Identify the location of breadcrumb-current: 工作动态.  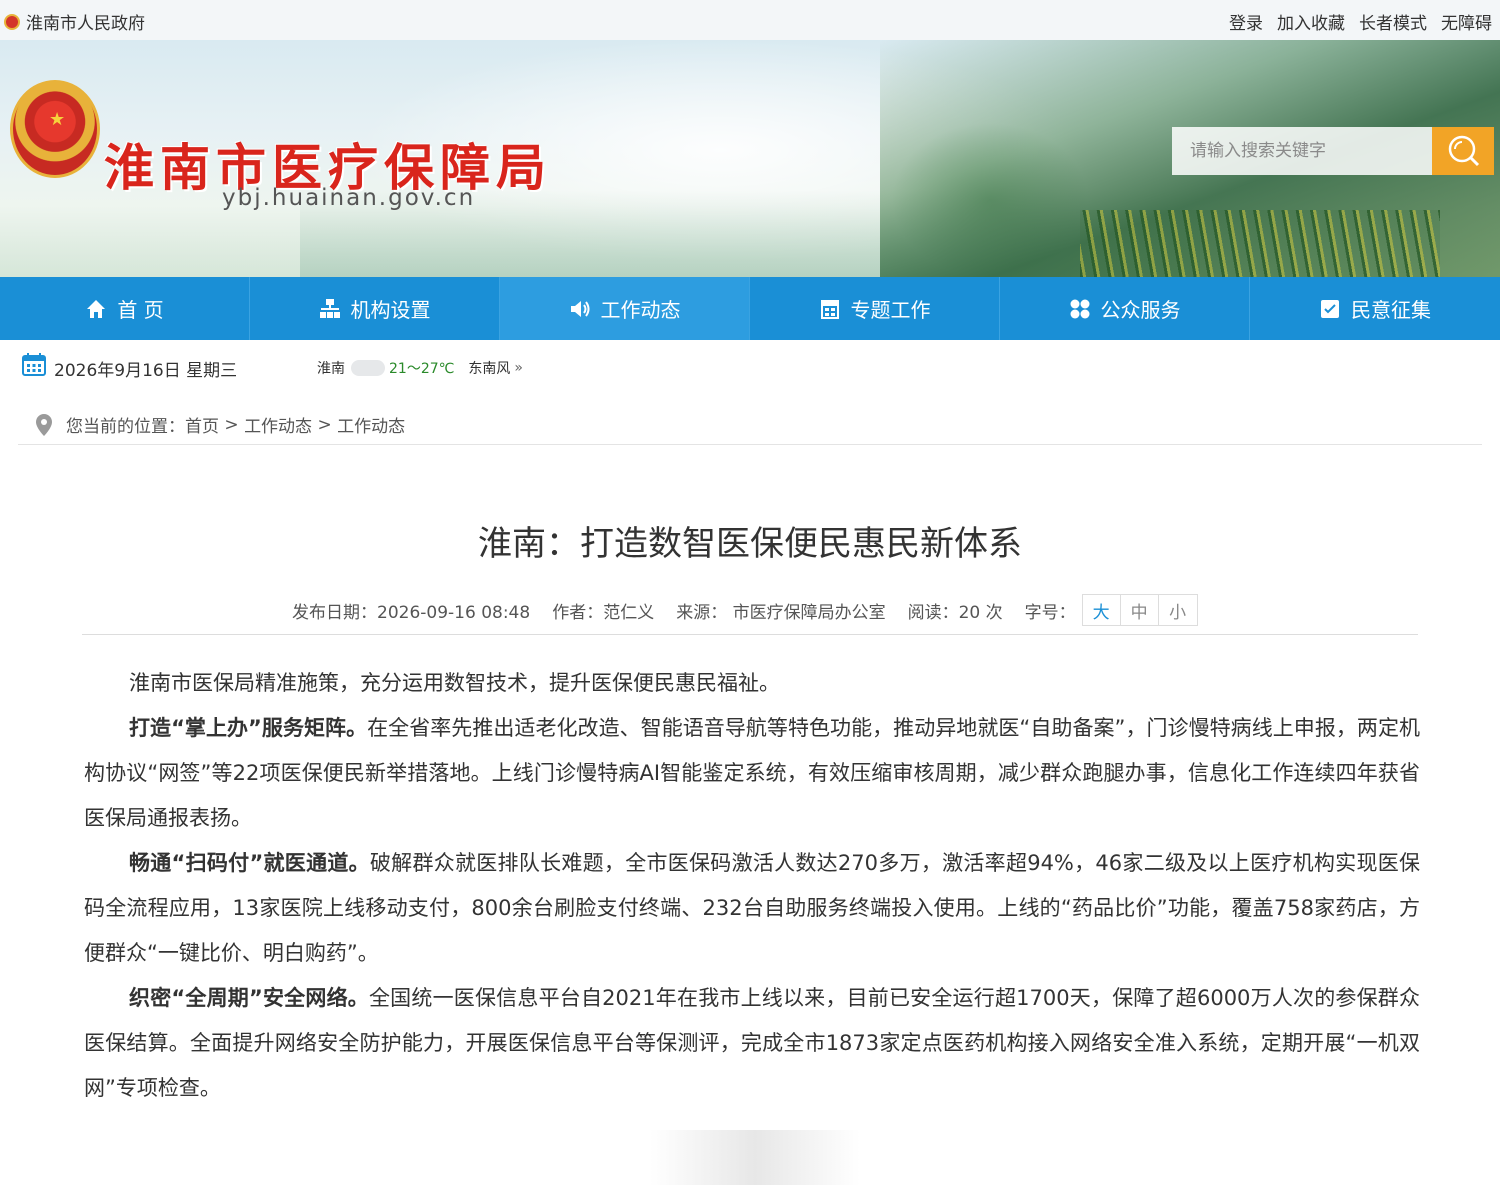
(371, 424).